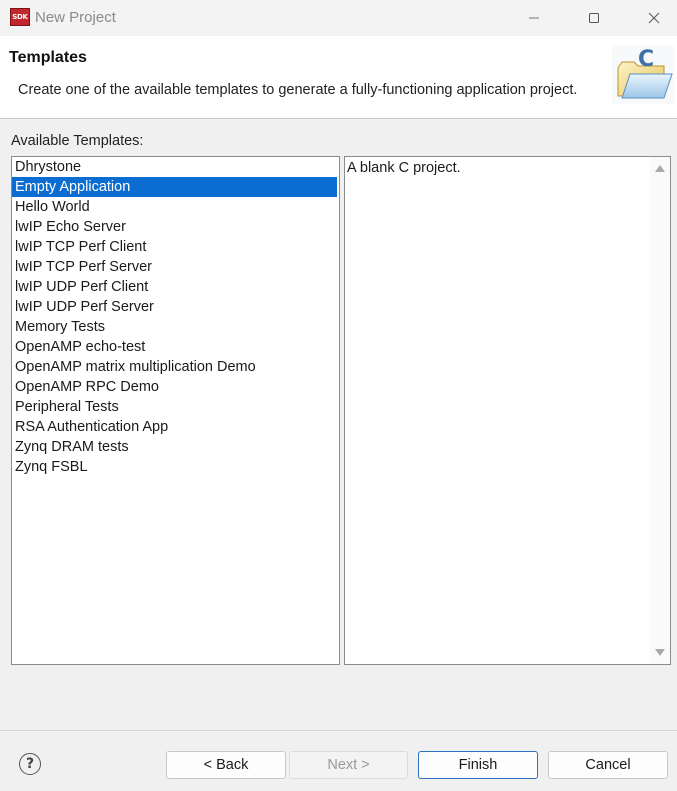 Image resolution: width=677 pixels, height=791 pixels. I want to click on description-scrollbar, so click(660, 410).